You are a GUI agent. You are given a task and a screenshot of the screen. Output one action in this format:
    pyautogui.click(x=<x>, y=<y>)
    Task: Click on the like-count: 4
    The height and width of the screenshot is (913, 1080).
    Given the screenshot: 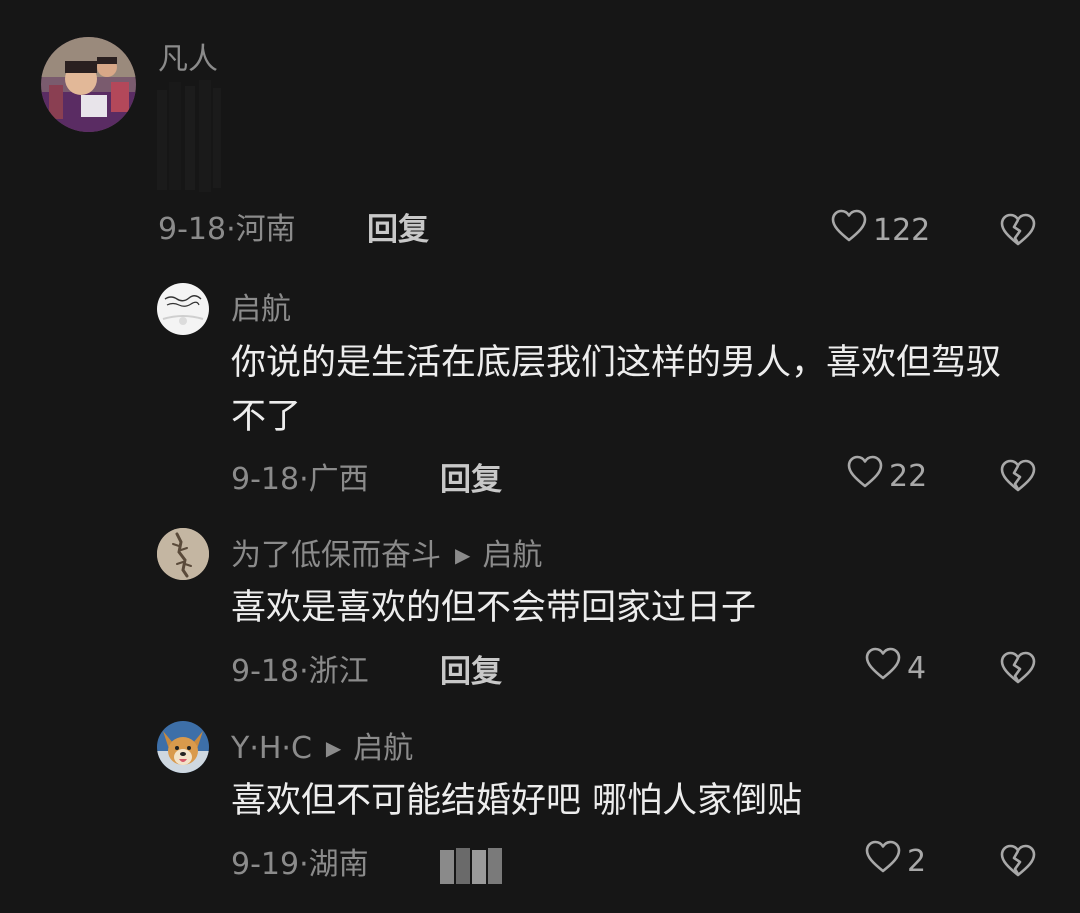 What is the action you would take?
    pyautogui.click(x=917, y=668)
    